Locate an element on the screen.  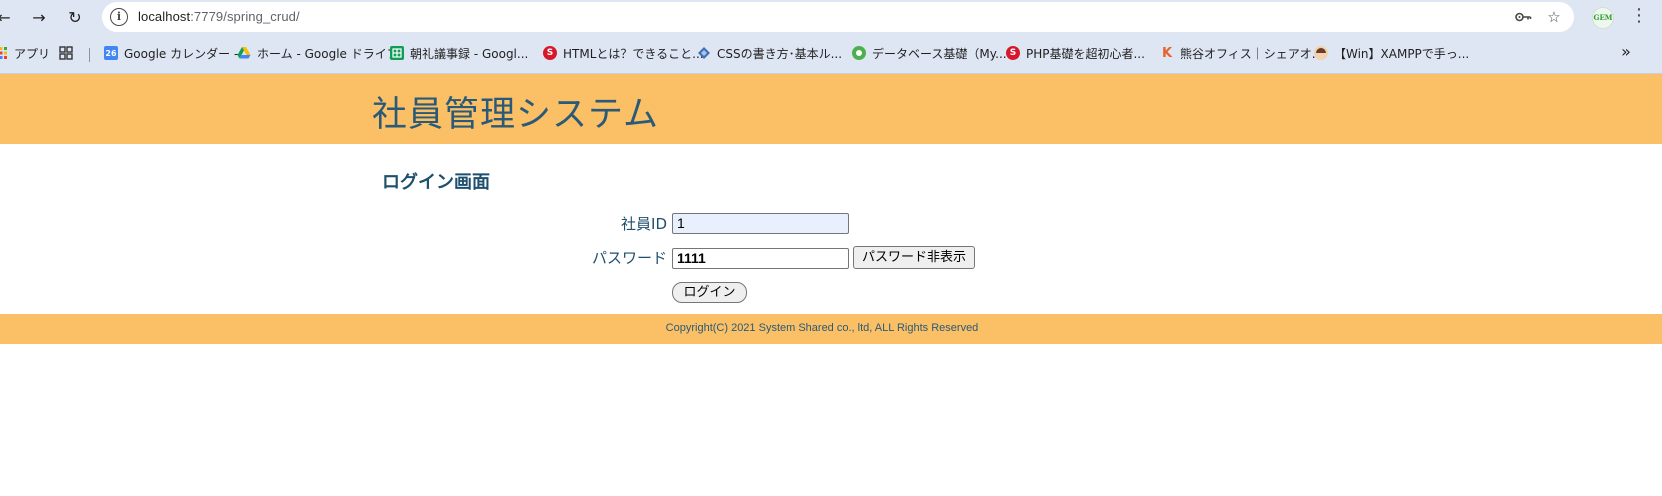
calendar-icon: 26 is located at coordinates (111, 53).